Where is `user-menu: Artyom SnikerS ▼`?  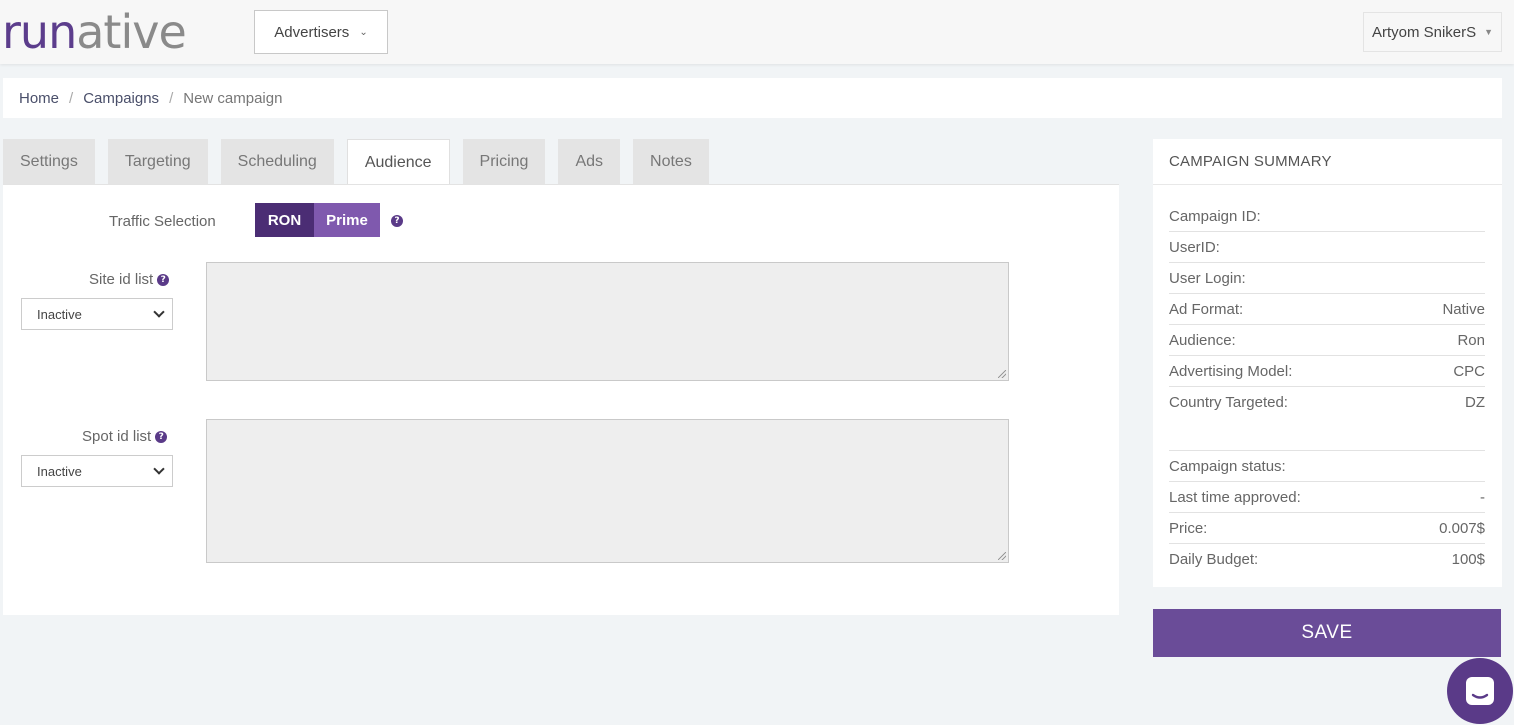
user-menu: Artyom SnikerS ▼ is located at coordinates (1432, 32).